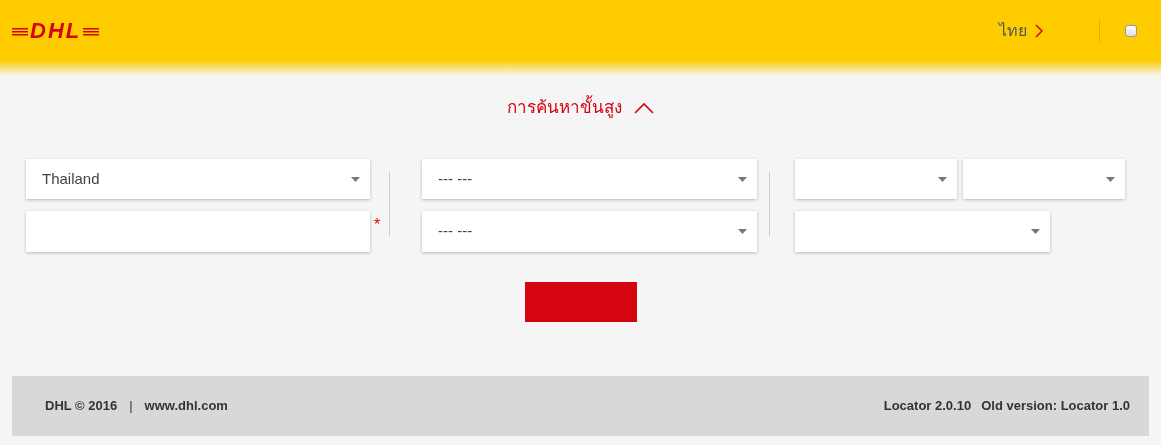 This screenshot has height=445, width=1161. Describe the element at coordinates (927, 406) in the screenshot. I see `version-text: Locator 2.0.10` at that location.